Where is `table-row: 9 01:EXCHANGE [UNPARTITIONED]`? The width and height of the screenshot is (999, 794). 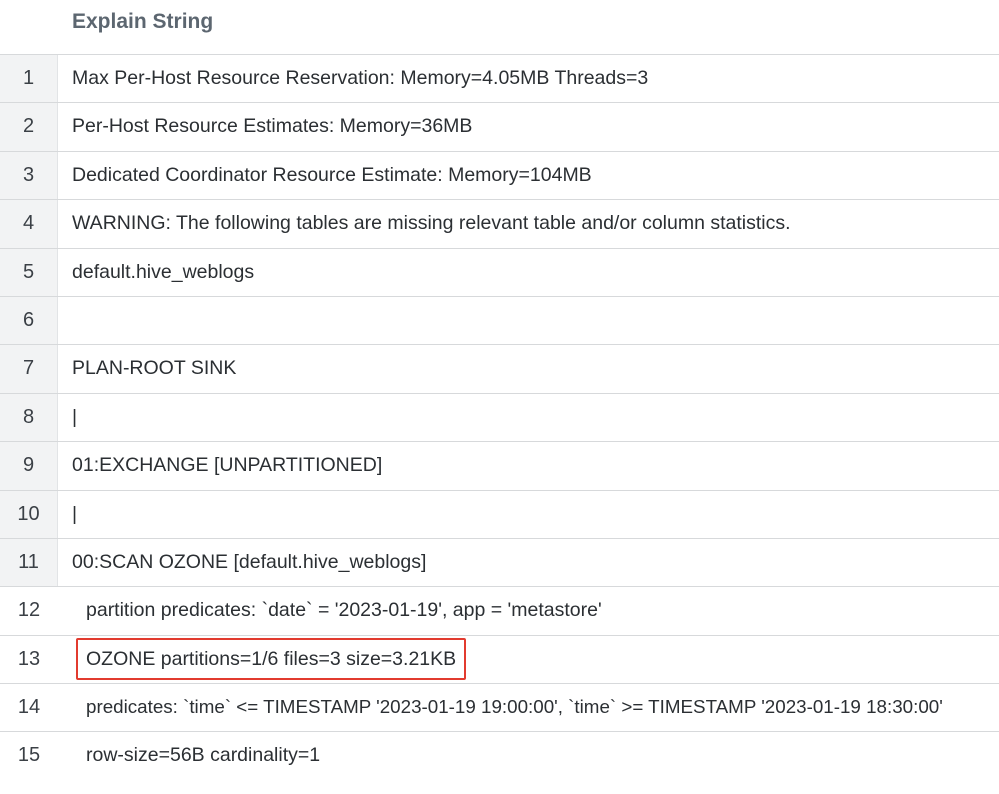
table-row: 9 01:EXCHANGE [UNPARTITIONED] is located at coordinates (499, 466).